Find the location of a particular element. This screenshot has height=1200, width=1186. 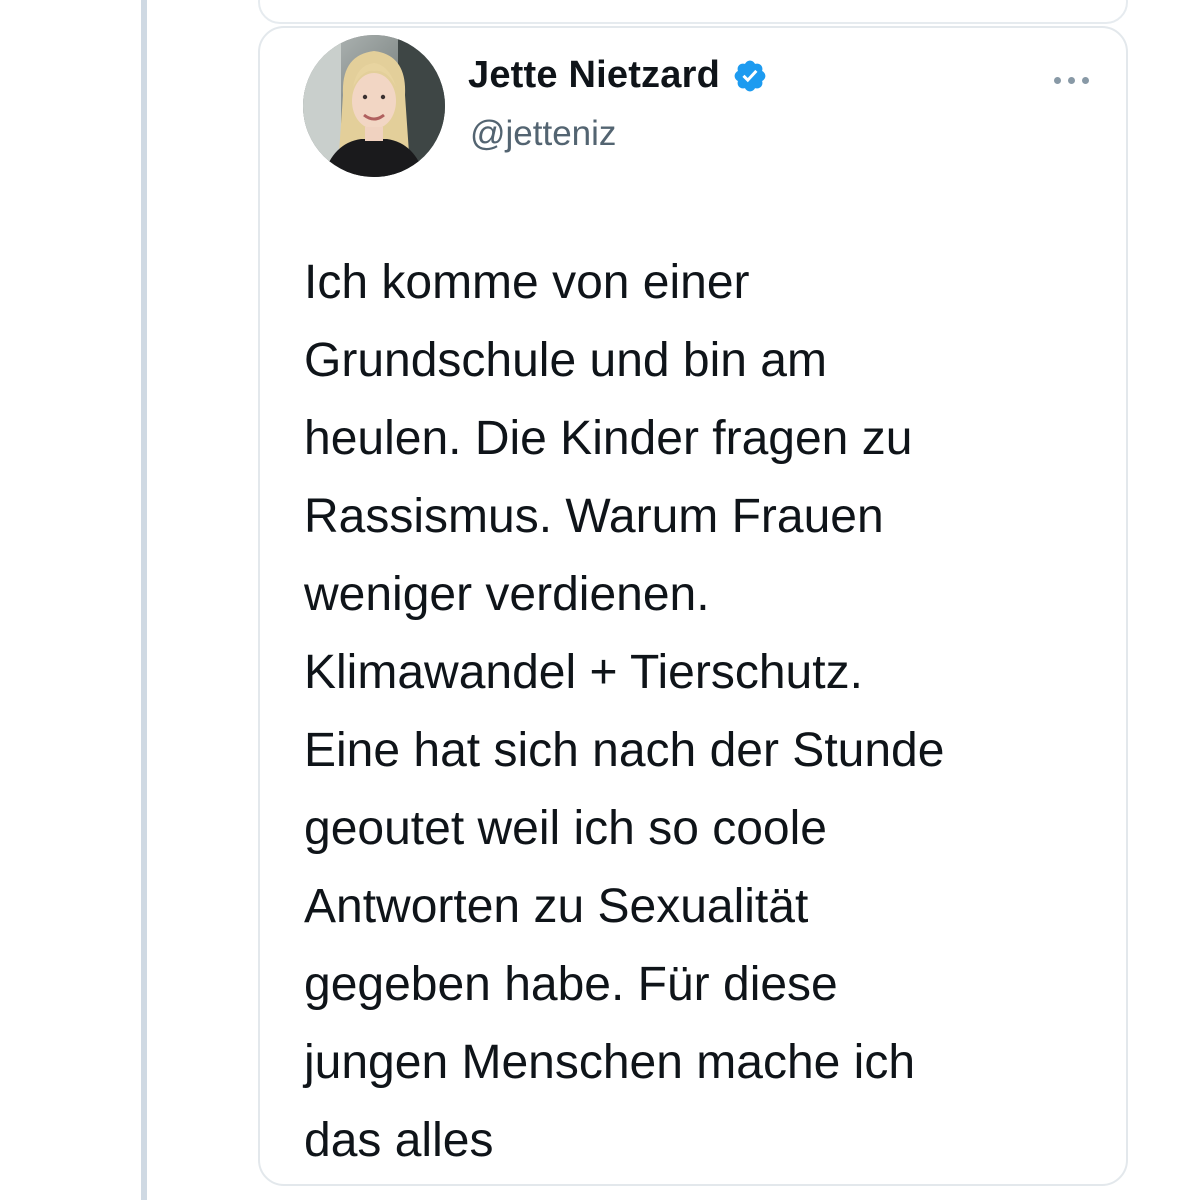

profile-photo-icon is located at coordinates (374, 106).